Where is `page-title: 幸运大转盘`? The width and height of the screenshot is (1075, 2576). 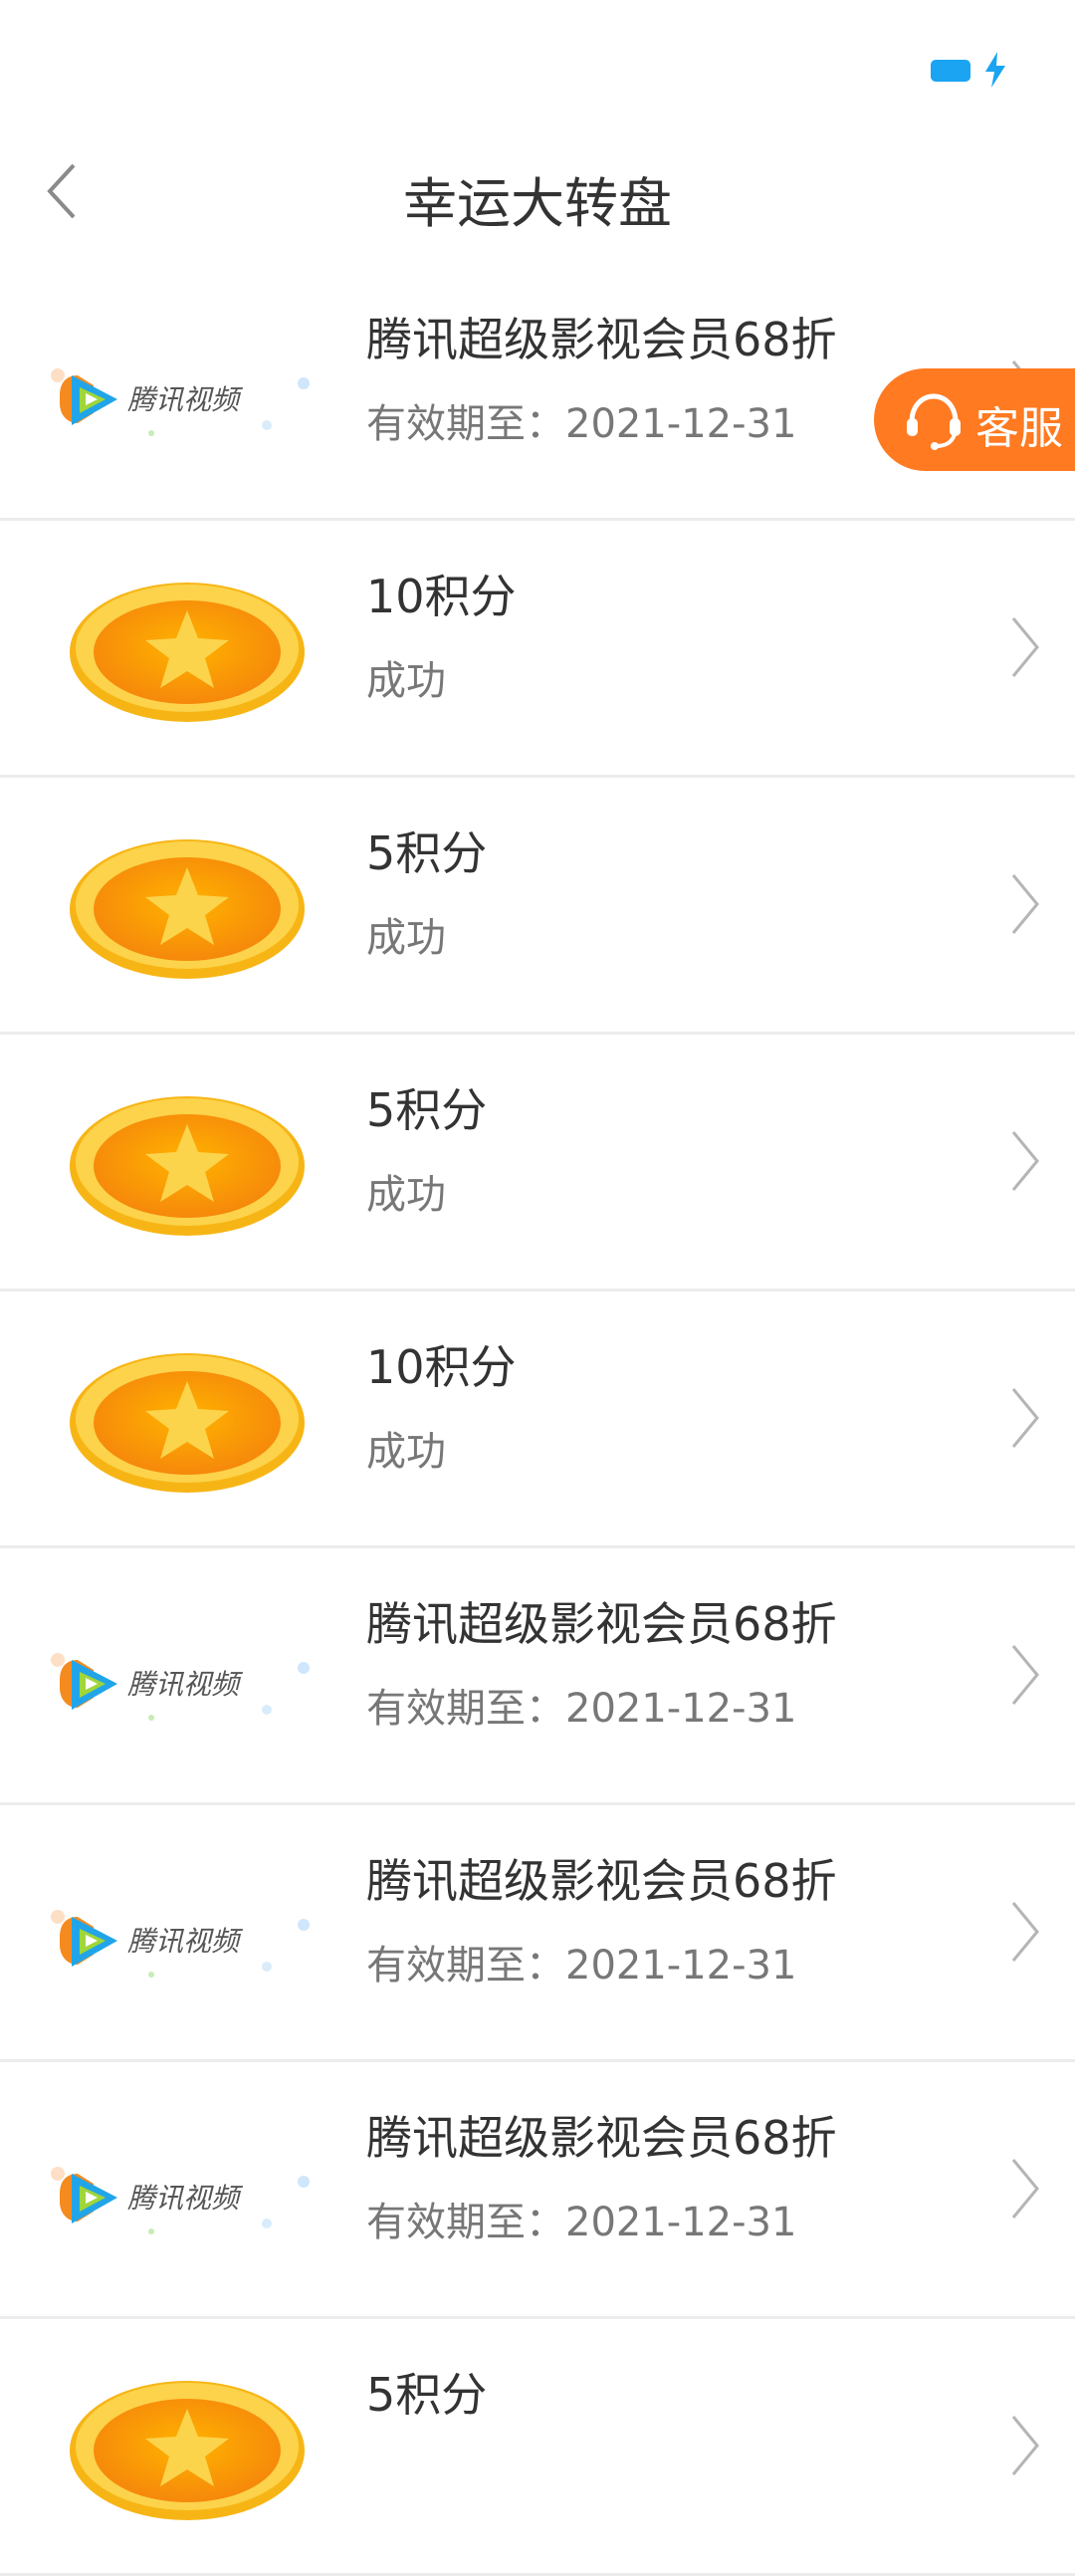 page-title: 幸运大转盘 is located at coordinates (537, 203).